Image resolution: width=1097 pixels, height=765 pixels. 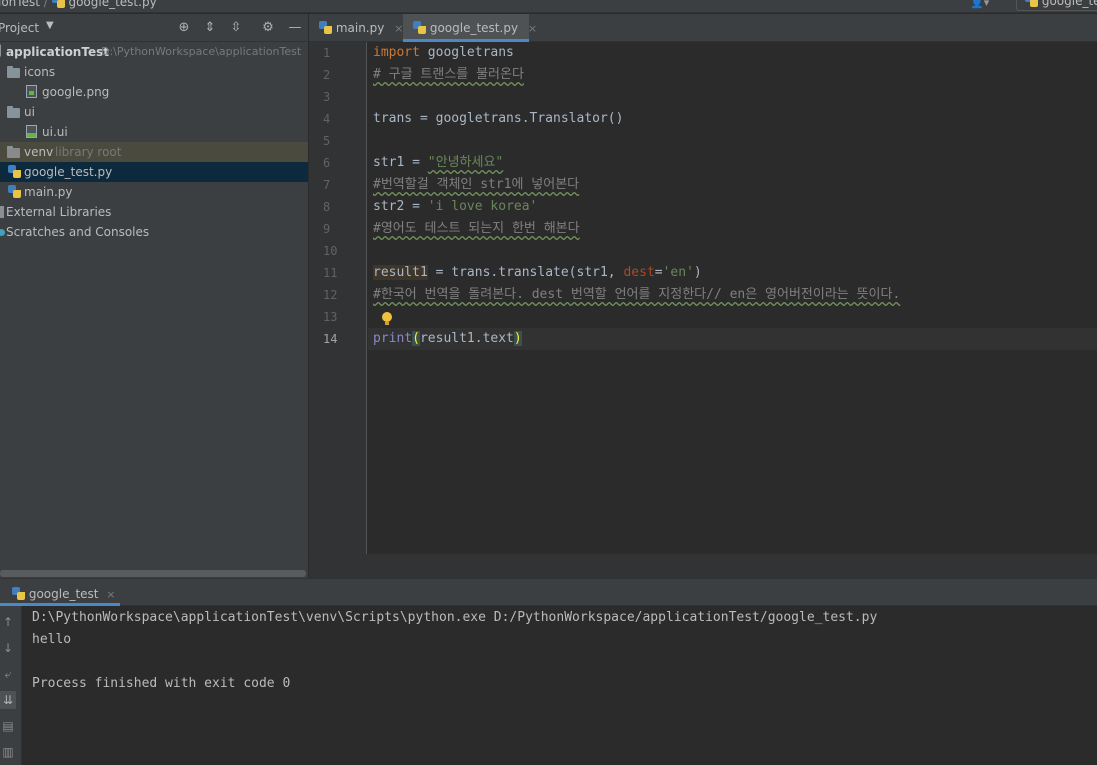 What do you see at coordinates (268, 28) in the screenshot?
I see `gear-icon: ⚙` at bounding box center [268, 28].